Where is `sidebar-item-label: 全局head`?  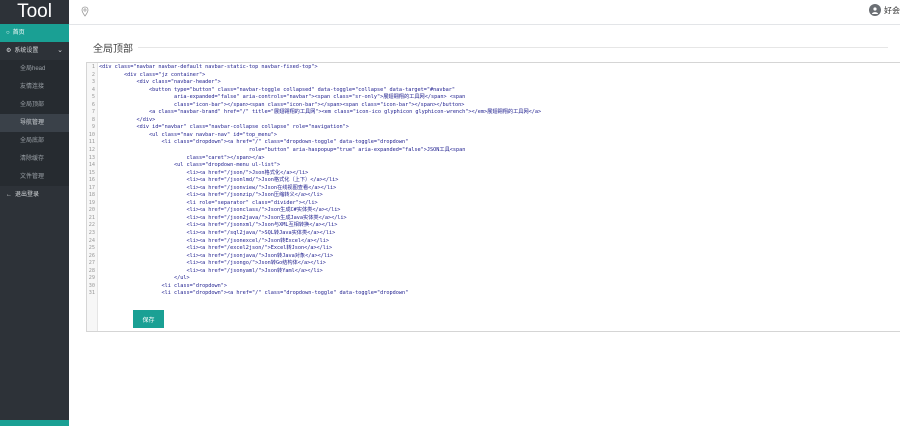
sidebar-item-label: 全局head is located at coordinates (33, 69).